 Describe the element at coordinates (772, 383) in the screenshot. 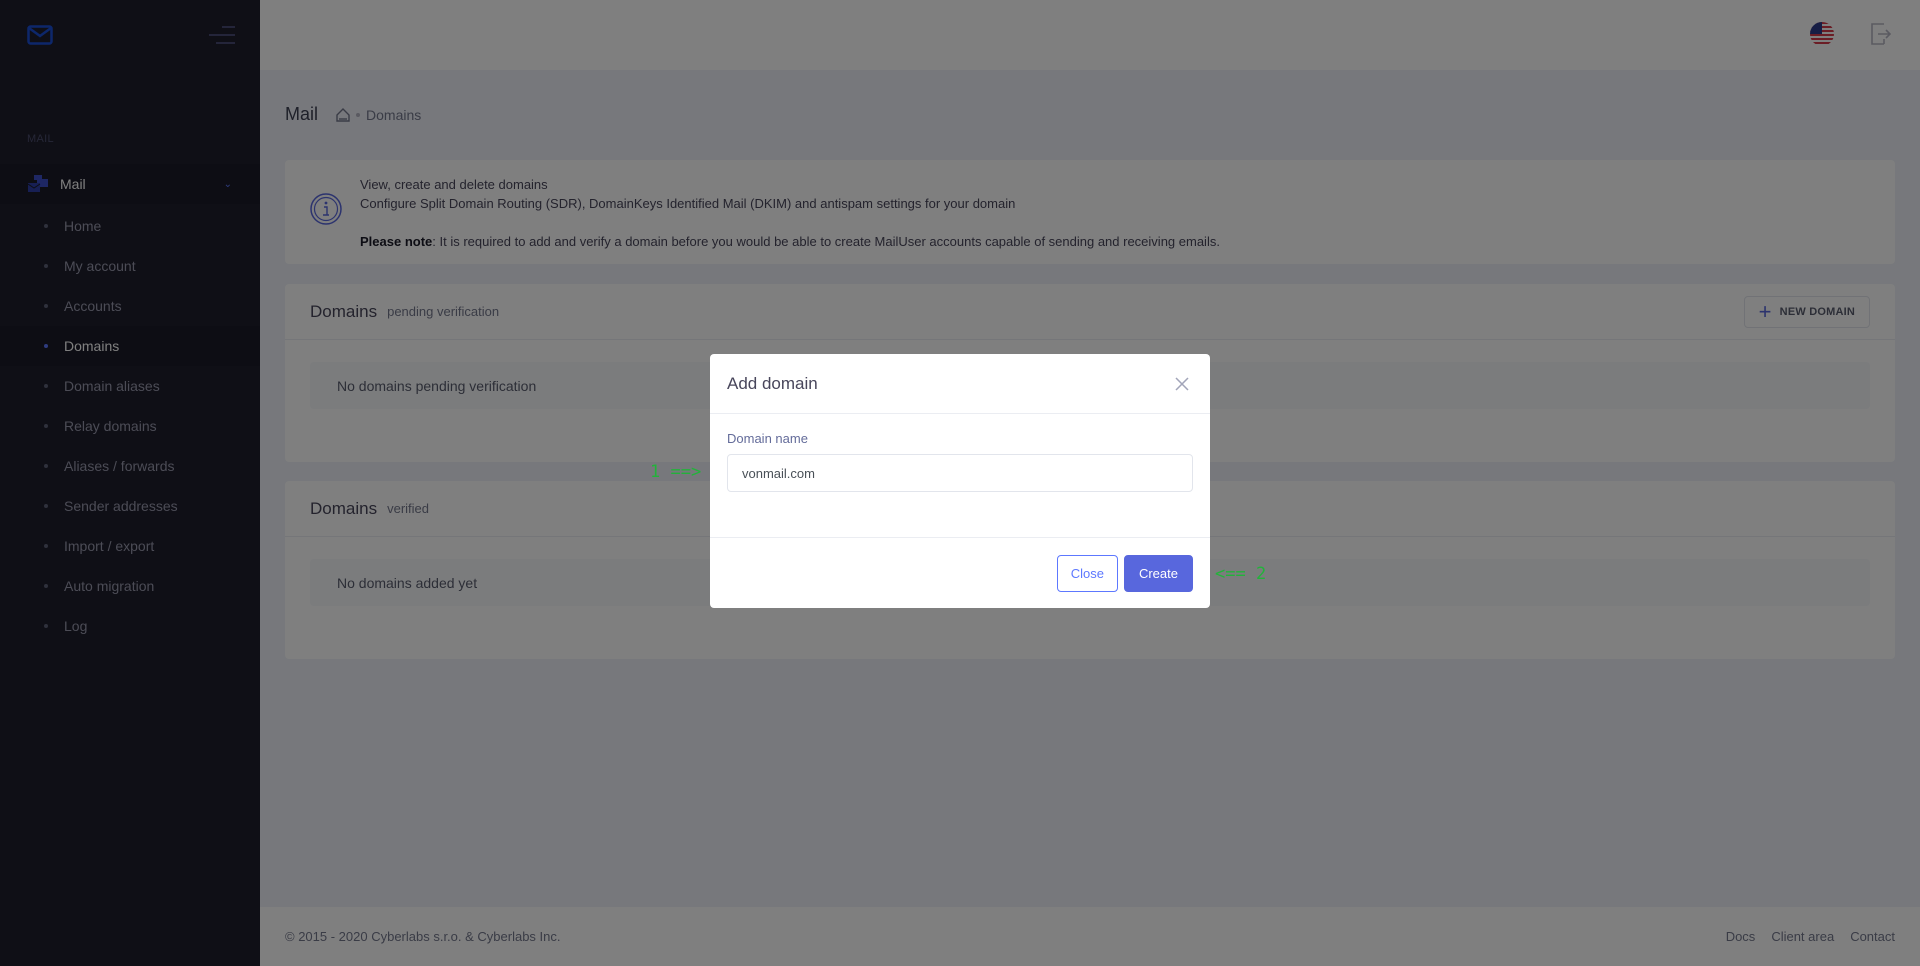

I see `modal-title: Add domain` at that location.